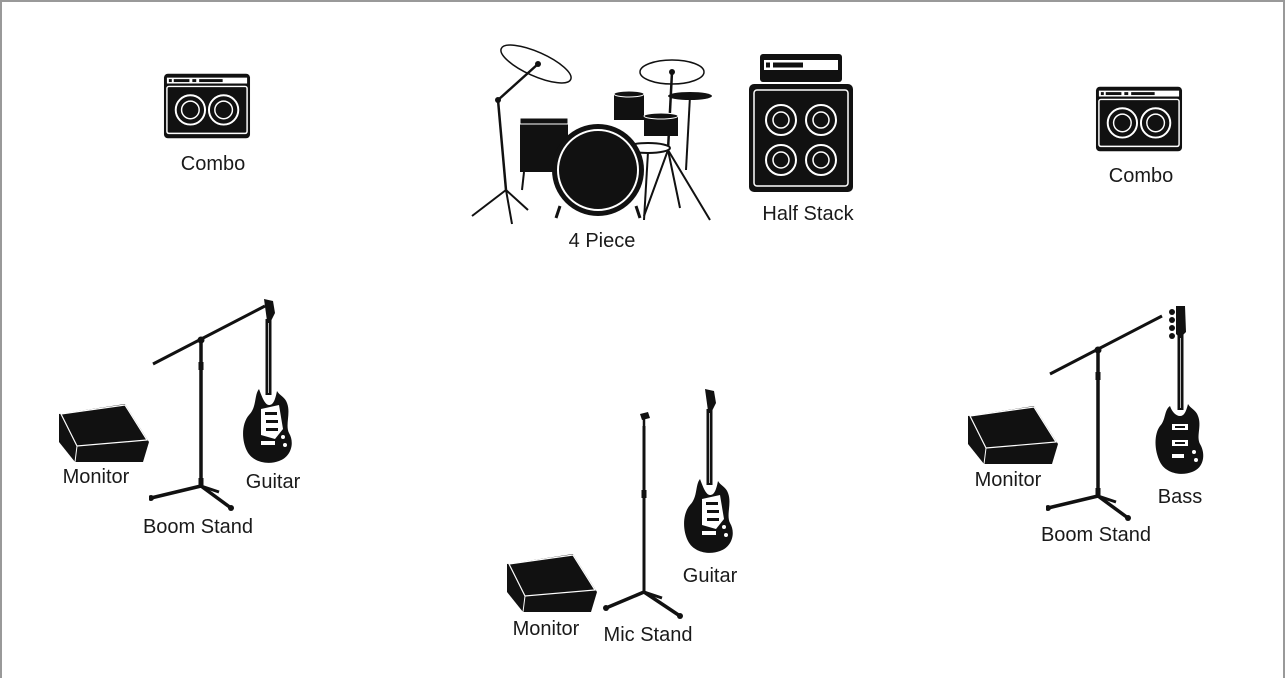 The width and height of the screenshot is (1287, 678). What do you see at coordinates (96, 477) in the screenshot?
I see `wedge-monitor-left-label: Monitor` at bounding box center [96, 477].